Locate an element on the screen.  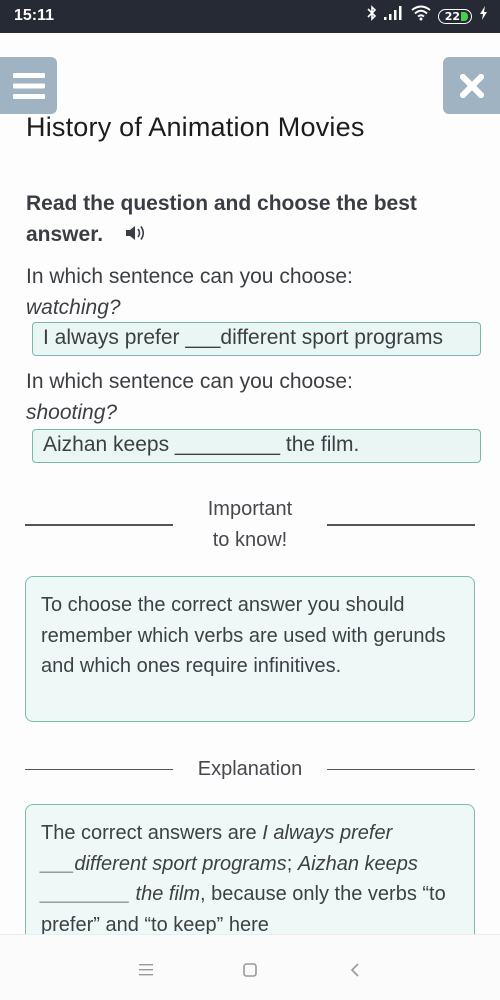
menu-button is located at coordinates (28, 85).